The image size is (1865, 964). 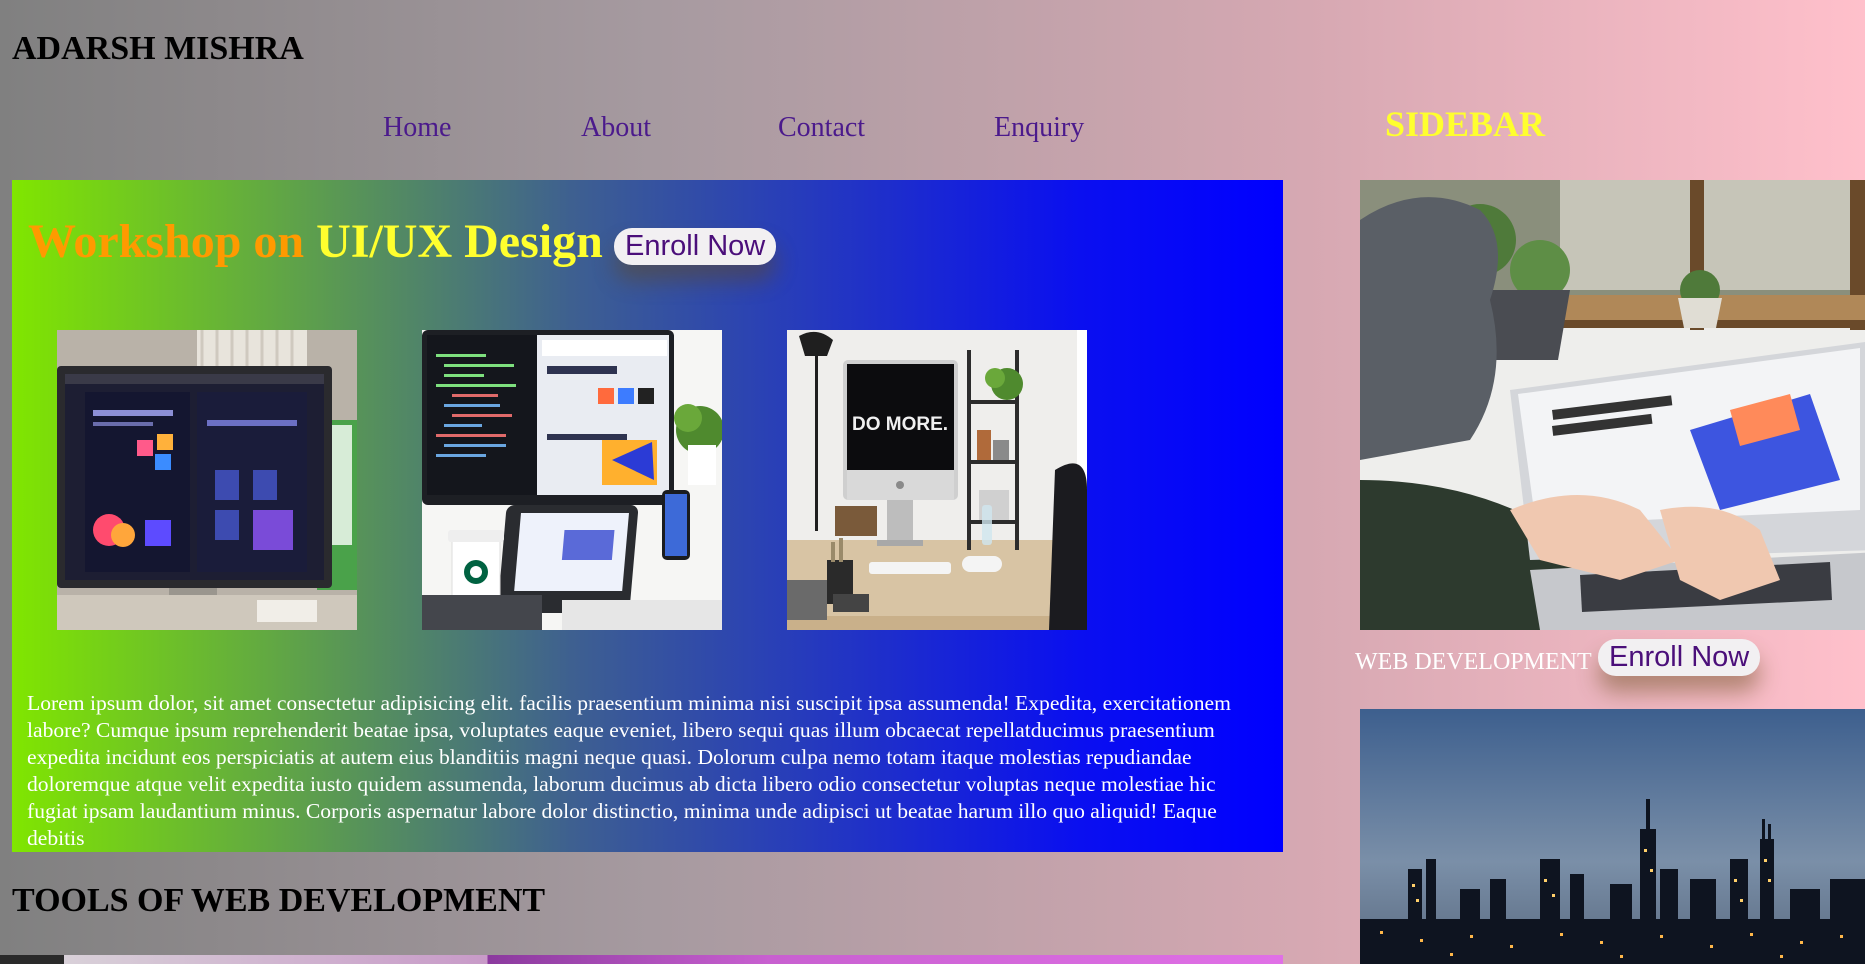 I want to click on nav-link-home: Home, so click(x=417, y=128).